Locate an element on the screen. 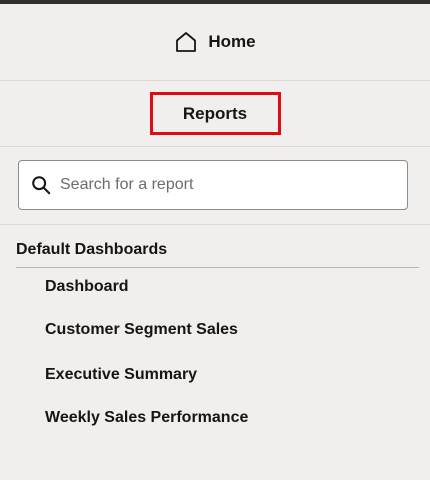 The height and width of the screenshot is (480, 430). search-icon is located at coordinates (41, 185).